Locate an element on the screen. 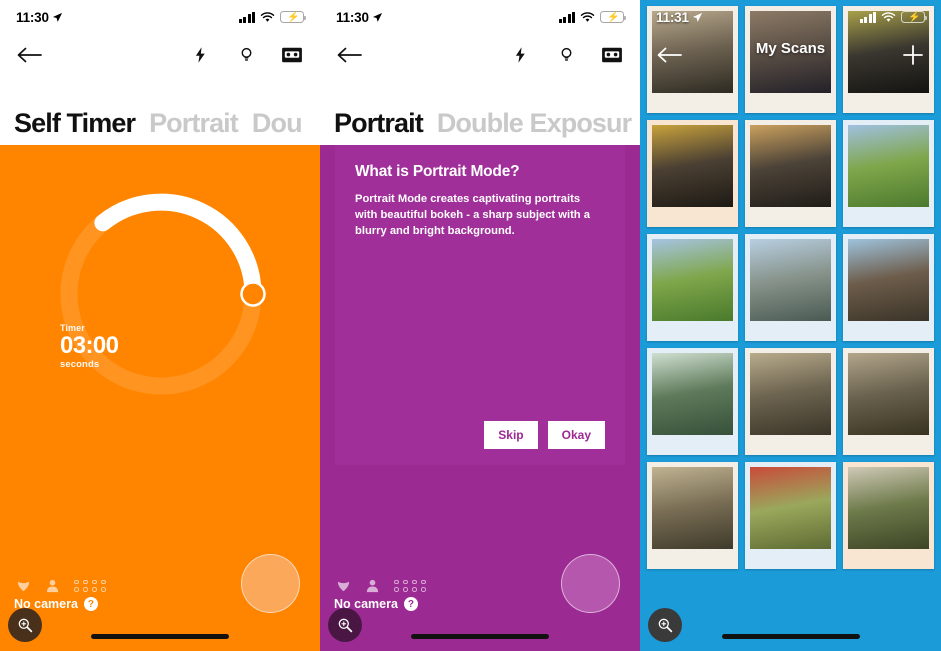  okay-button: Okay is located at coordinates (576, 435).